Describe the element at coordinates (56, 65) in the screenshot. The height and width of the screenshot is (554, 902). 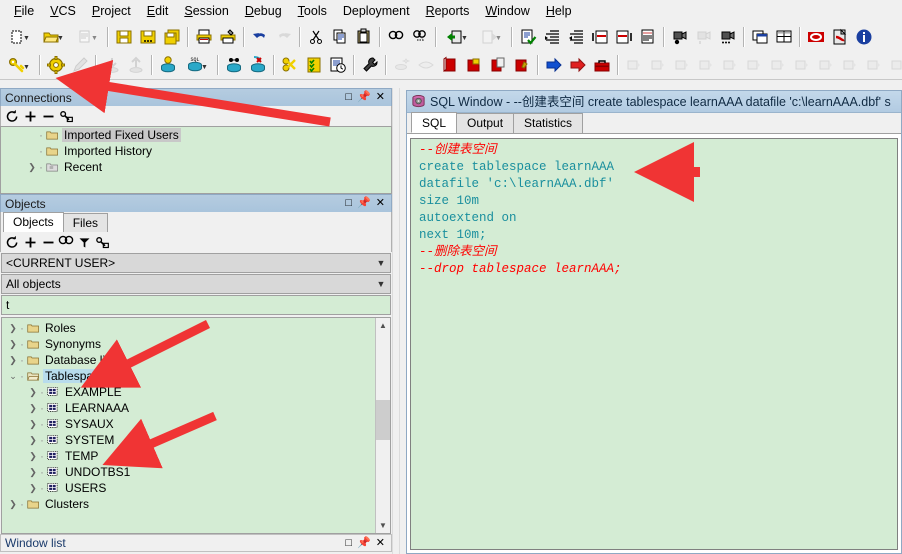
I see `gear-preferences-icon` at that location.